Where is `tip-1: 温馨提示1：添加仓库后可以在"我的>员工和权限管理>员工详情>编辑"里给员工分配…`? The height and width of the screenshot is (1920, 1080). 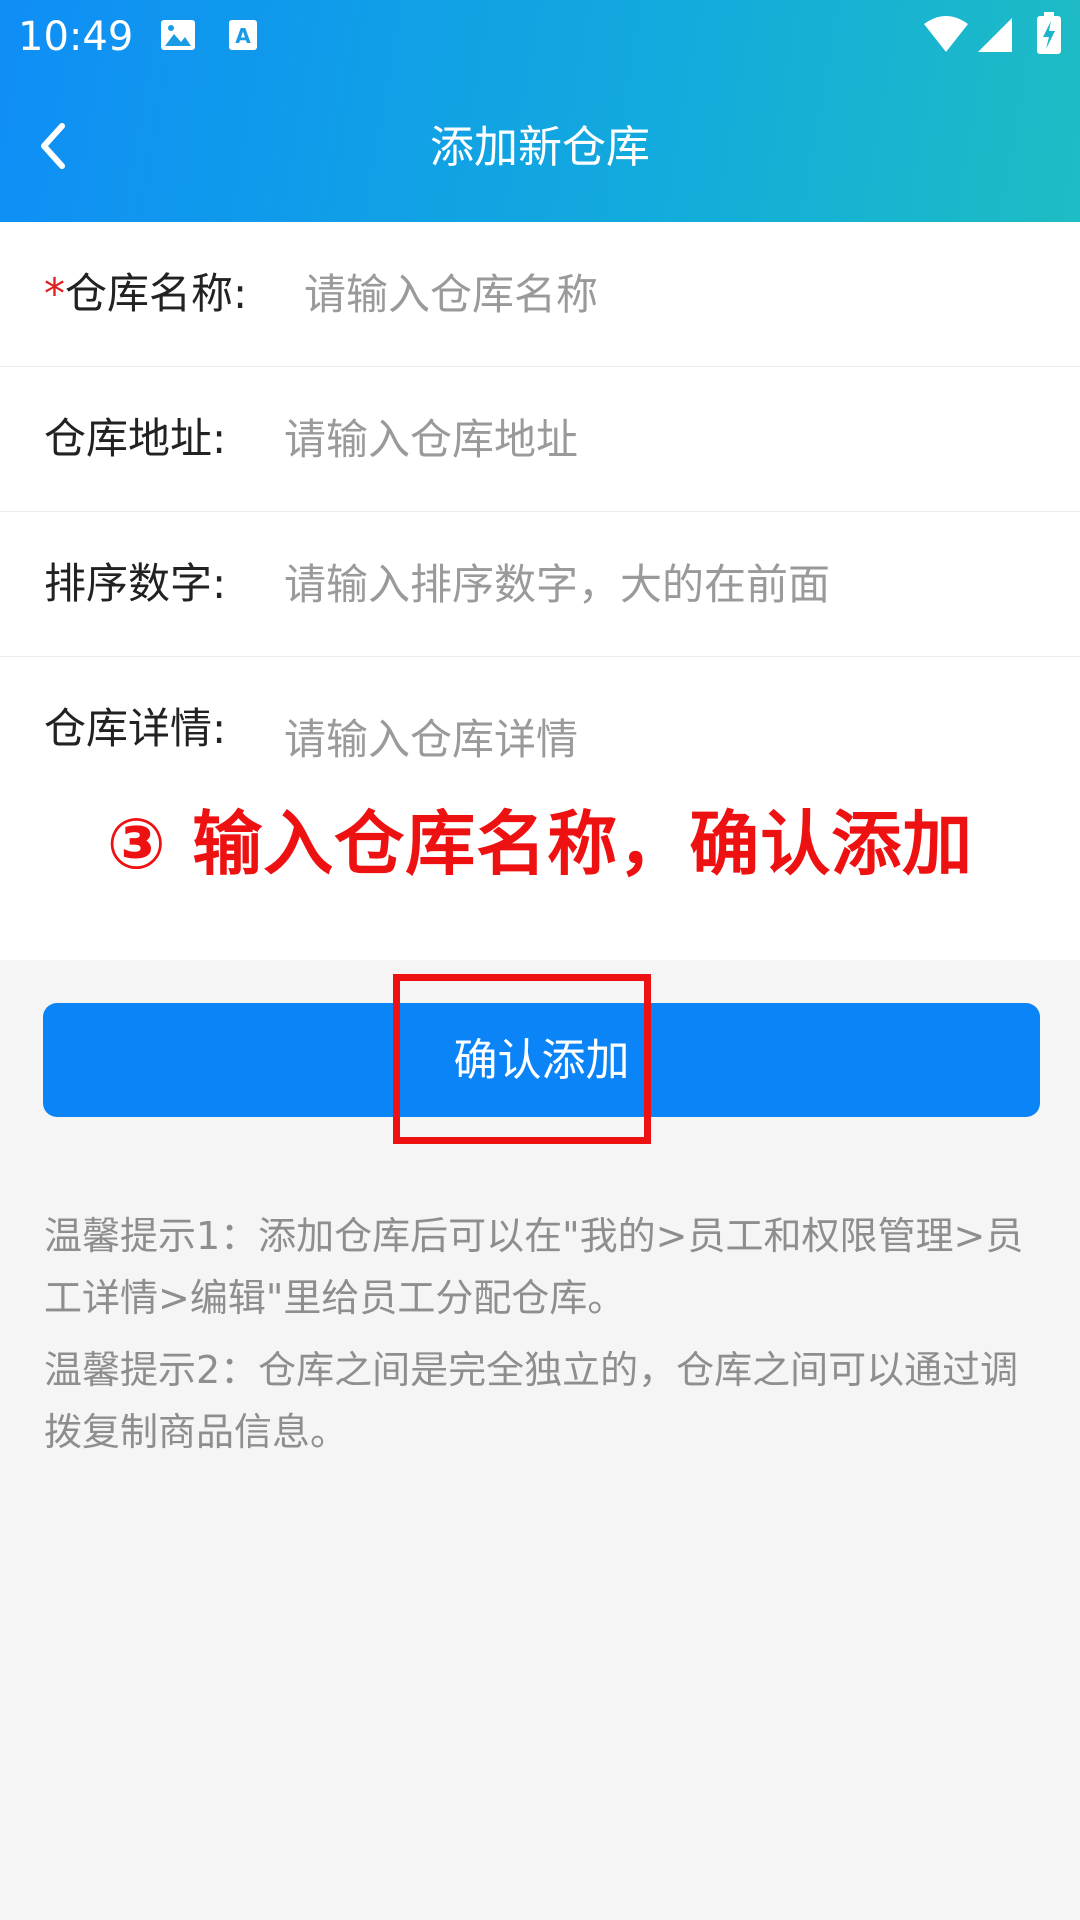
tip-1: 温馨提示1：添加仓库后可以在"我的>员工和权限管理>员工详情>编辑"里给员工分配… is located at coordinates (534, 1267).